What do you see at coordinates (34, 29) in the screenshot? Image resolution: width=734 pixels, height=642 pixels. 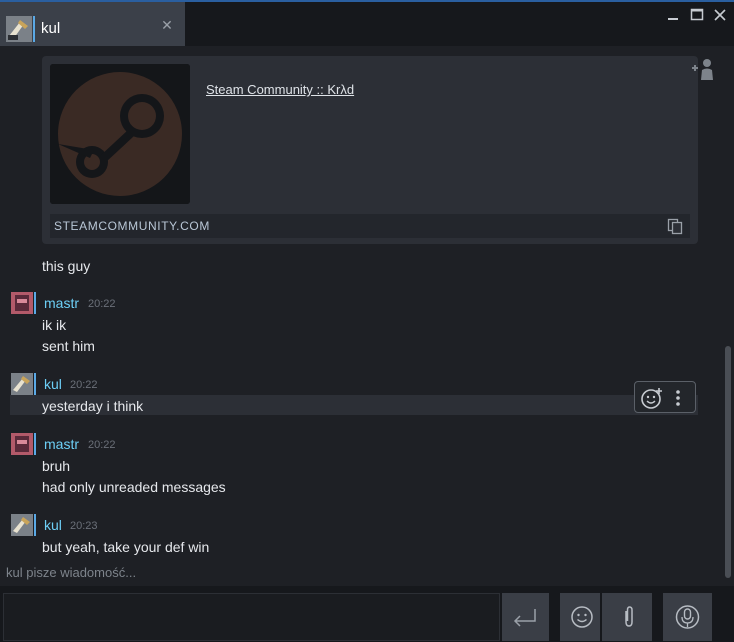 I see `tab-status-line` at bounding box center [34, 29].